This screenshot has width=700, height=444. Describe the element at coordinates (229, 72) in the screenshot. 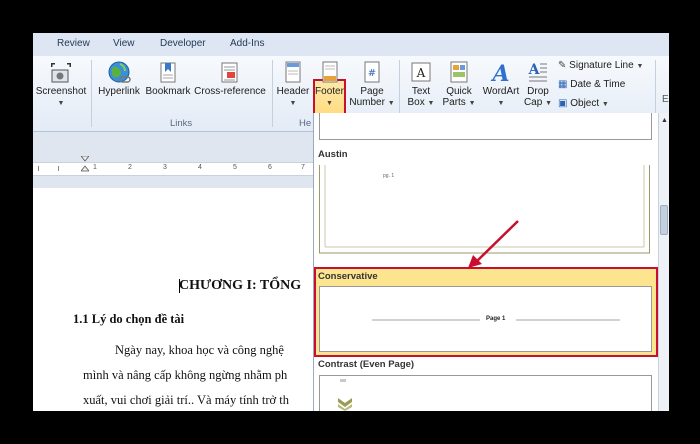

I see `cross-reference-icon` at that location.